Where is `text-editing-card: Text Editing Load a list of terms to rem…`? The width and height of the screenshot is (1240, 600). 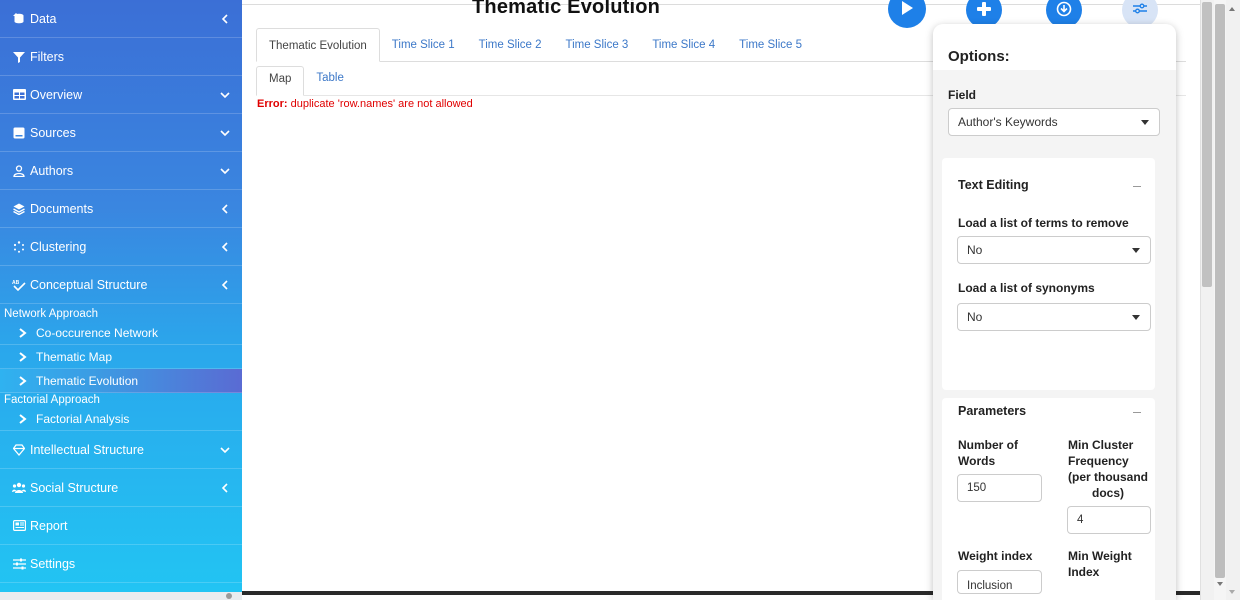
text-editing-card: Text Editing Load a list of terms to rem… is located at coordinates (1048, 274).